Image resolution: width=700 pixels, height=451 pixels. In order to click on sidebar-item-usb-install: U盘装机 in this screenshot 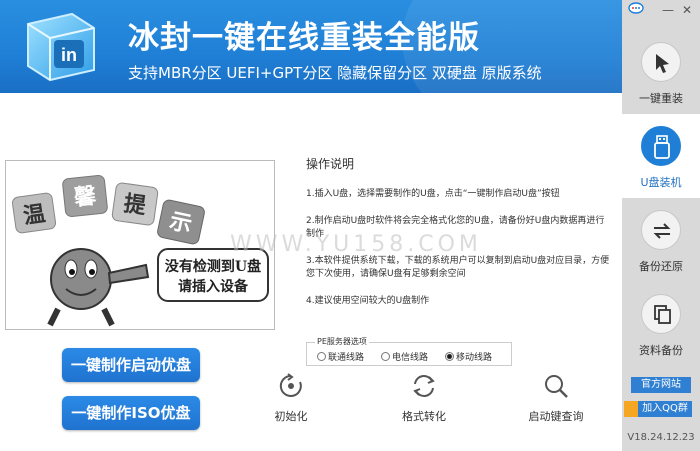, I will do `click(661, 156)`.